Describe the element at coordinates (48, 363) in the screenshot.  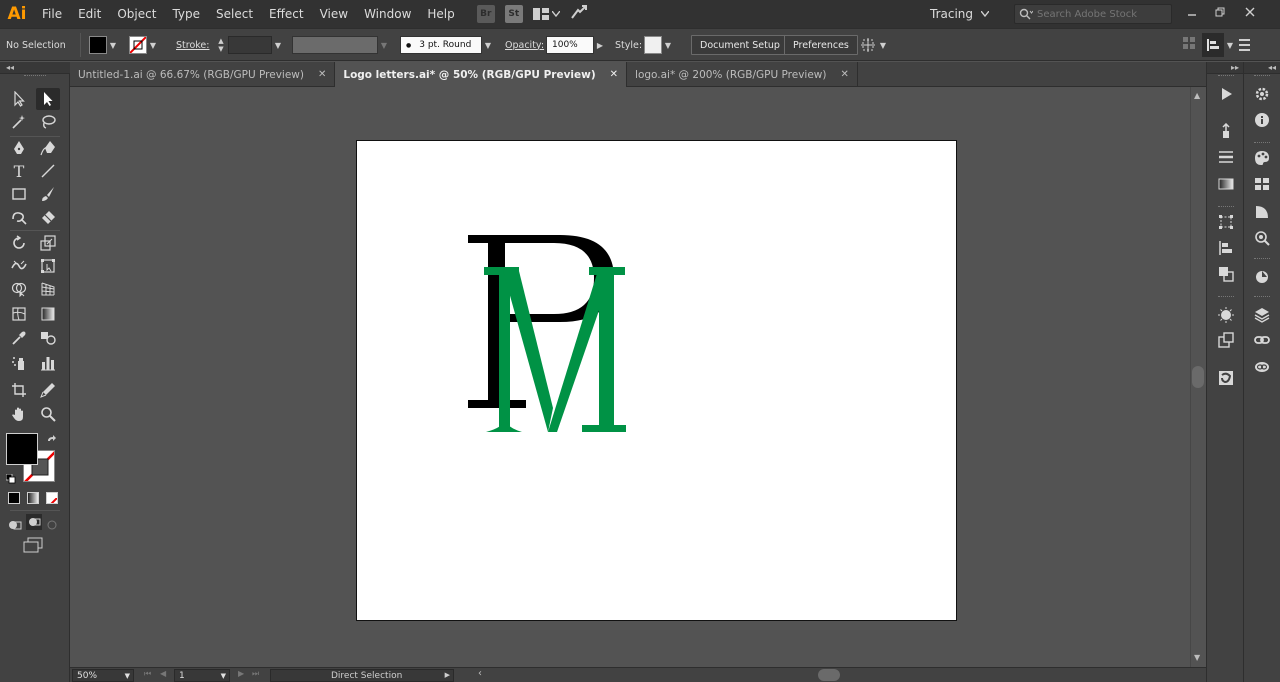
I see `column-graph-tool-icon` at that location.